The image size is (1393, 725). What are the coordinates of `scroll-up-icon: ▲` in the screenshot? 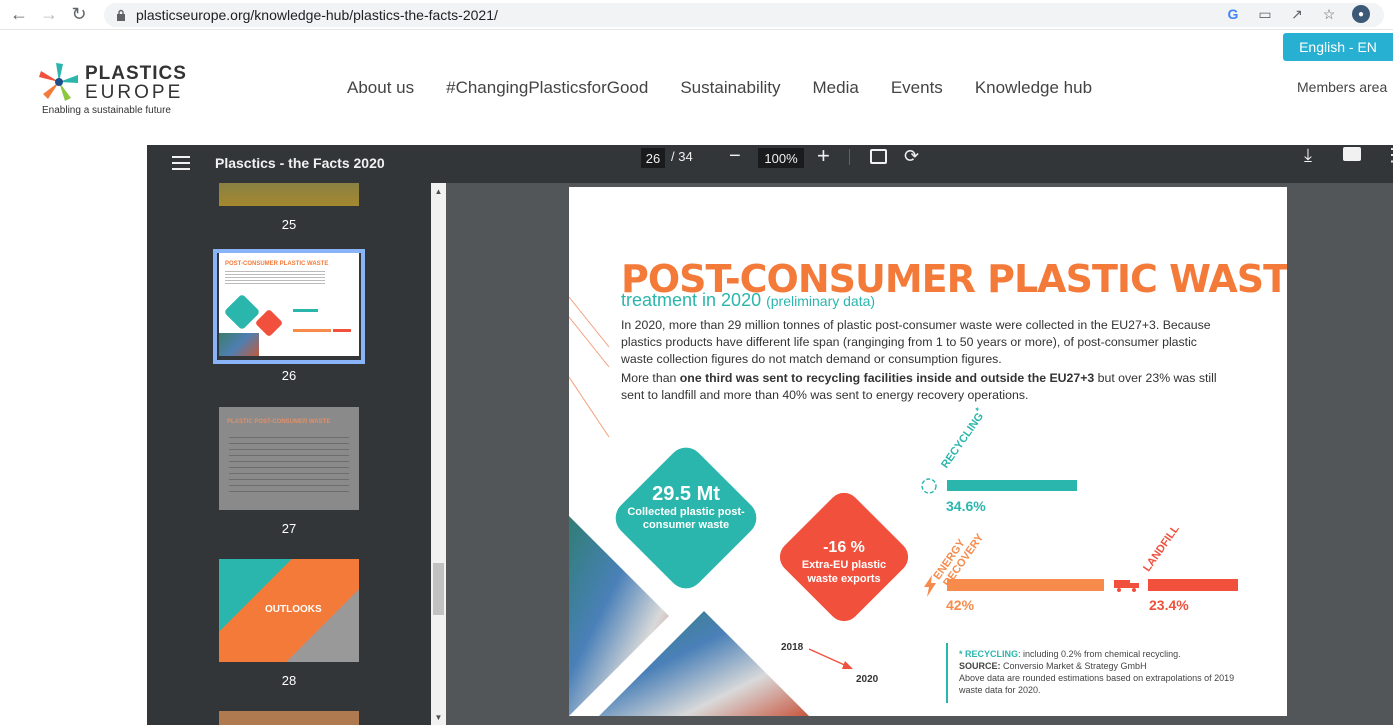 It's located at (438, 191).